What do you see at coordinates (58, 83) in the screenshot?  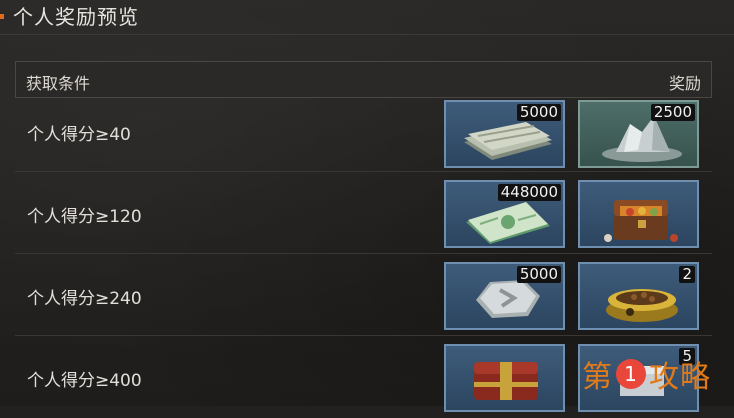 I see `condition-column-header: 获取条件` at bounding box center [58, 83].